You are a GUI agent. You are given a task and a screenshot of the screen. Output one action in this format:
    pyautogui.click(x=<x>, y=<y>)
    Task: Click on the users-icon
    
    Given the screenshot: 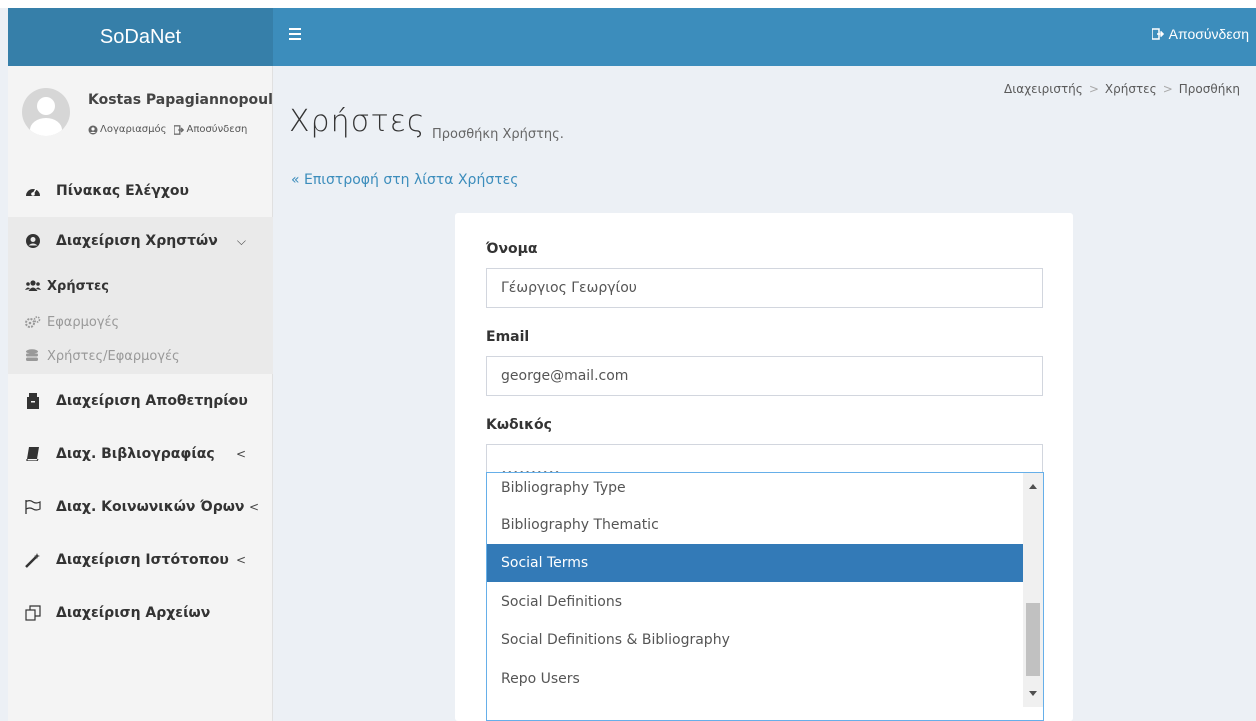 What is the action you would take?
    pyautogui.click(x=33, y=286)
    